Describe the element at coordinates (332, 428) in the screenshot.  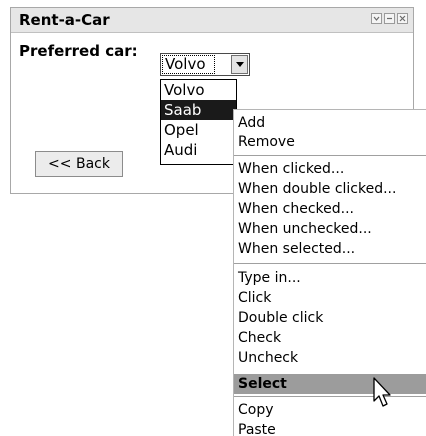
I see `menu-item-paste: Paste` at that location.